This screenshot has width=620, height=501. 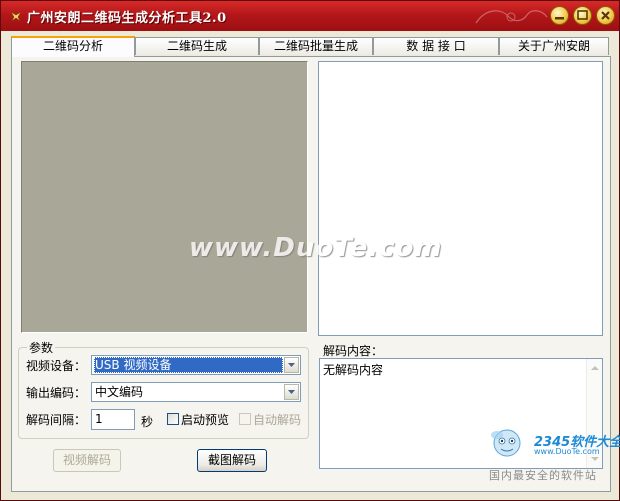 I want to click on close-button, so click(x=605, y=15).